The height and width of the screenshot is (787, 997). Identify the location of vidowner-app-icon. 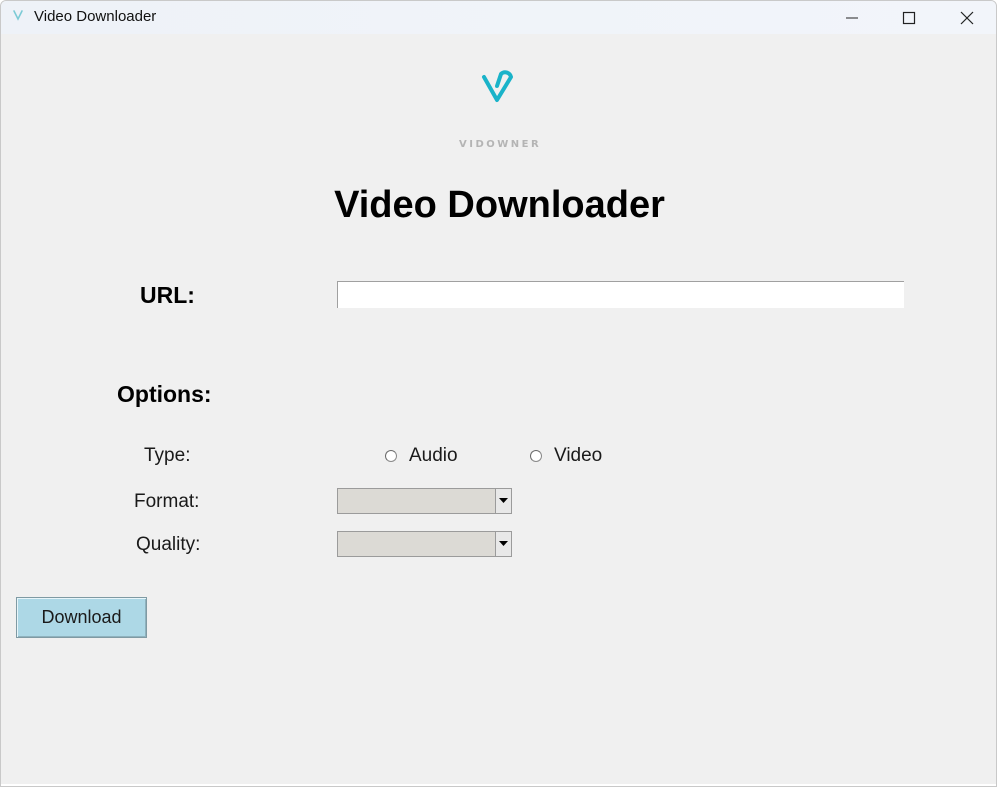
(18, 16).